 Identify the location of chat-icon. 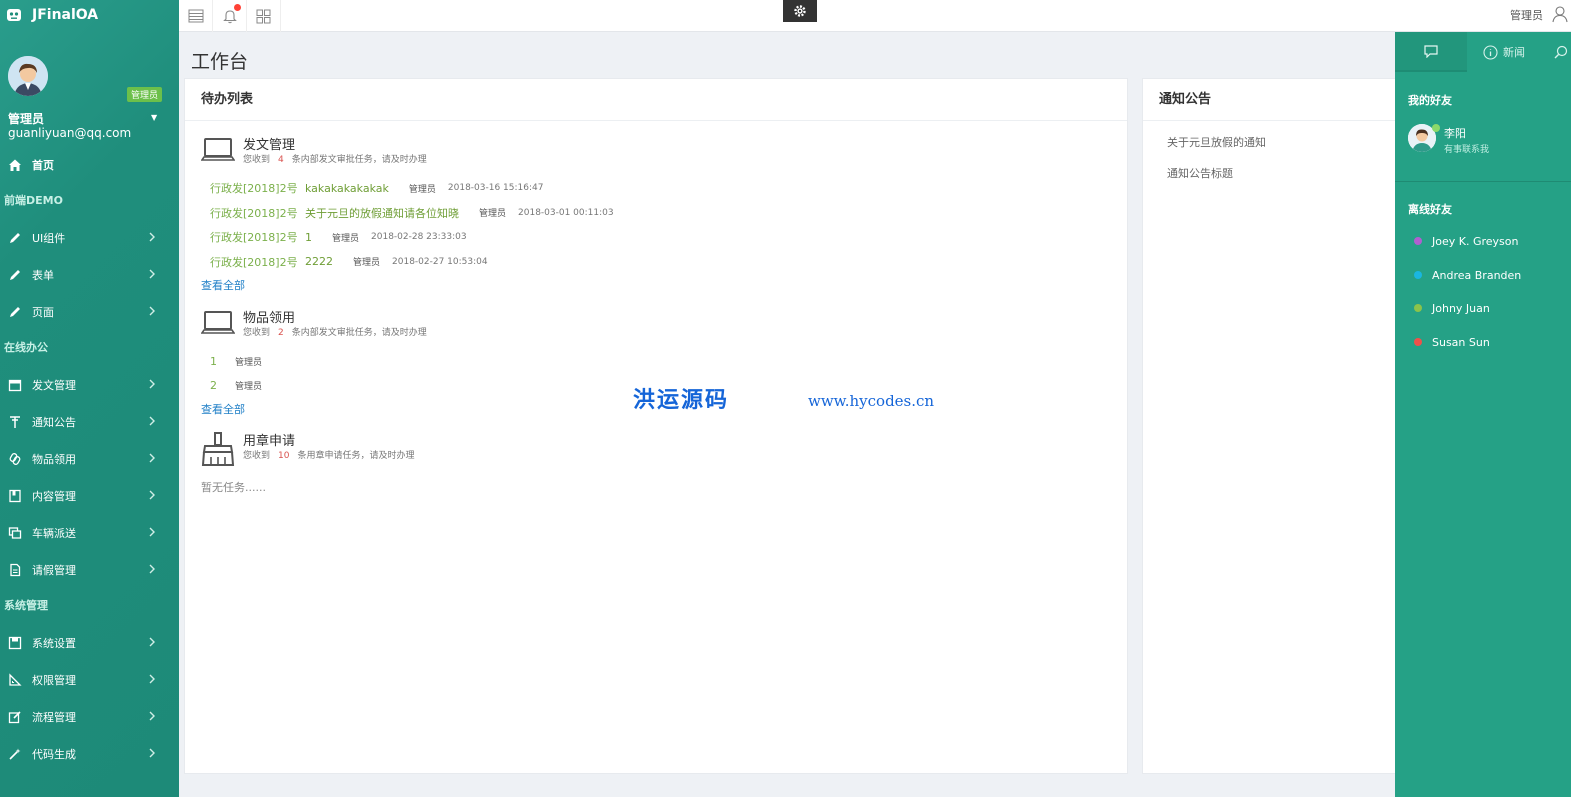
(1431, 51).